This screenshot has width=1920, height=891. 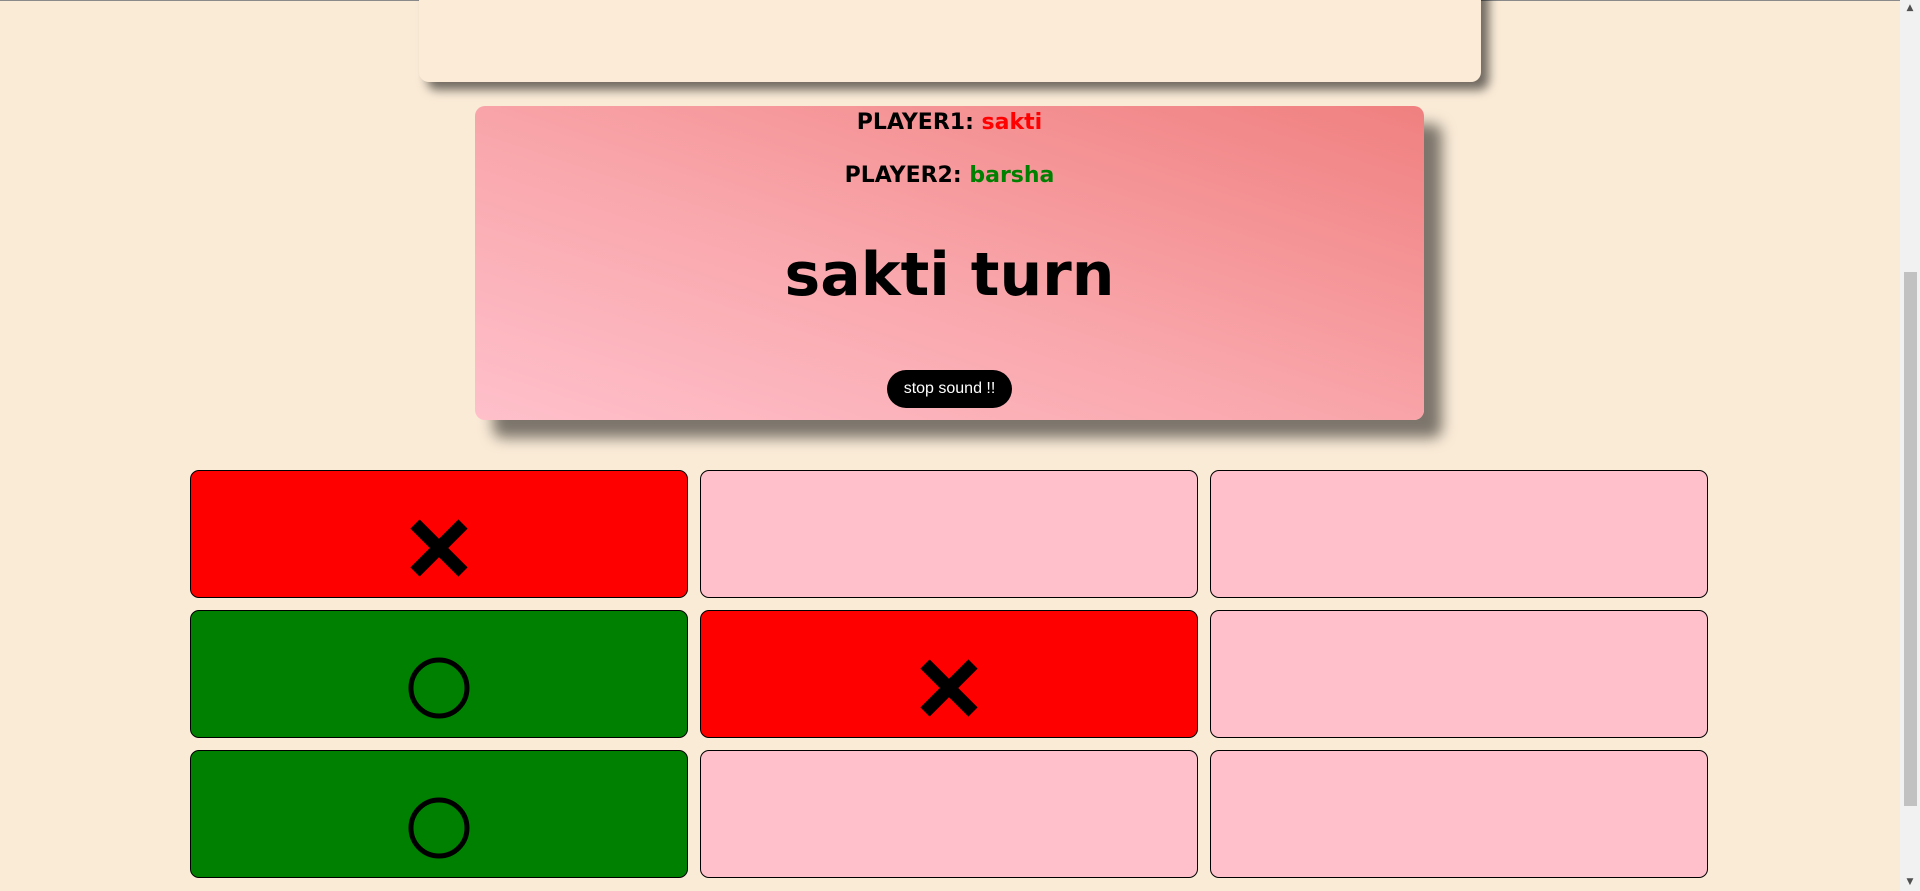 I want to click on player1-line: PLAYER1: sakti, so click(x=949, y=122).